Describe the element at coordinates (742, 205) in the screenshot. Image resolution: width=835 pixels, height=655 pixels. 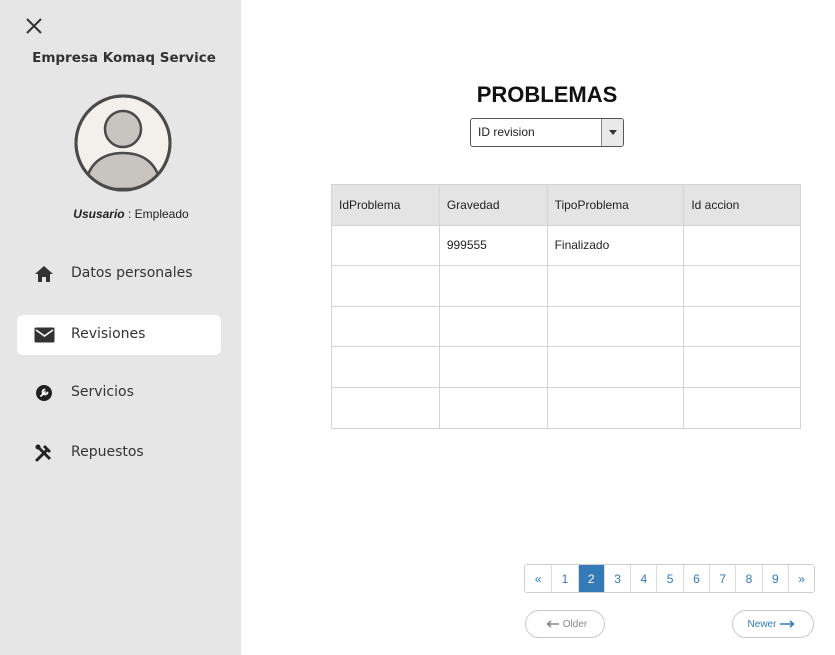
I see `column-header: Id accion` at that location.